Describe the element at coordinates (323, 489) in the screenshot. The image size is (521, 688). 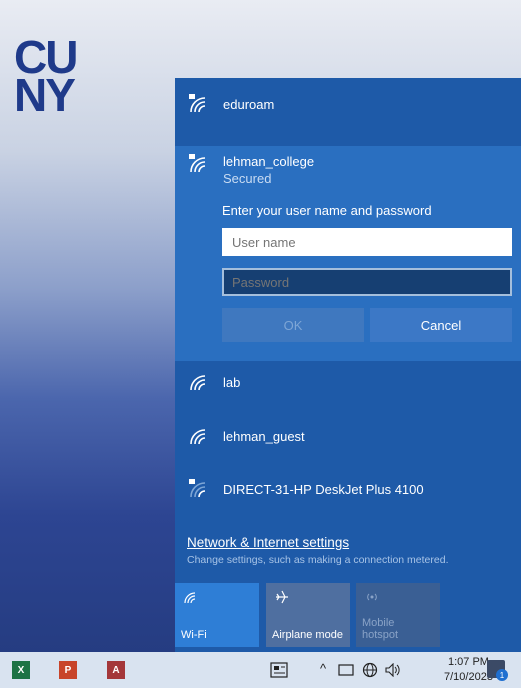
I see `network-ssid: DIRECT-31-HP DeskJet Plus 4100` at that location.